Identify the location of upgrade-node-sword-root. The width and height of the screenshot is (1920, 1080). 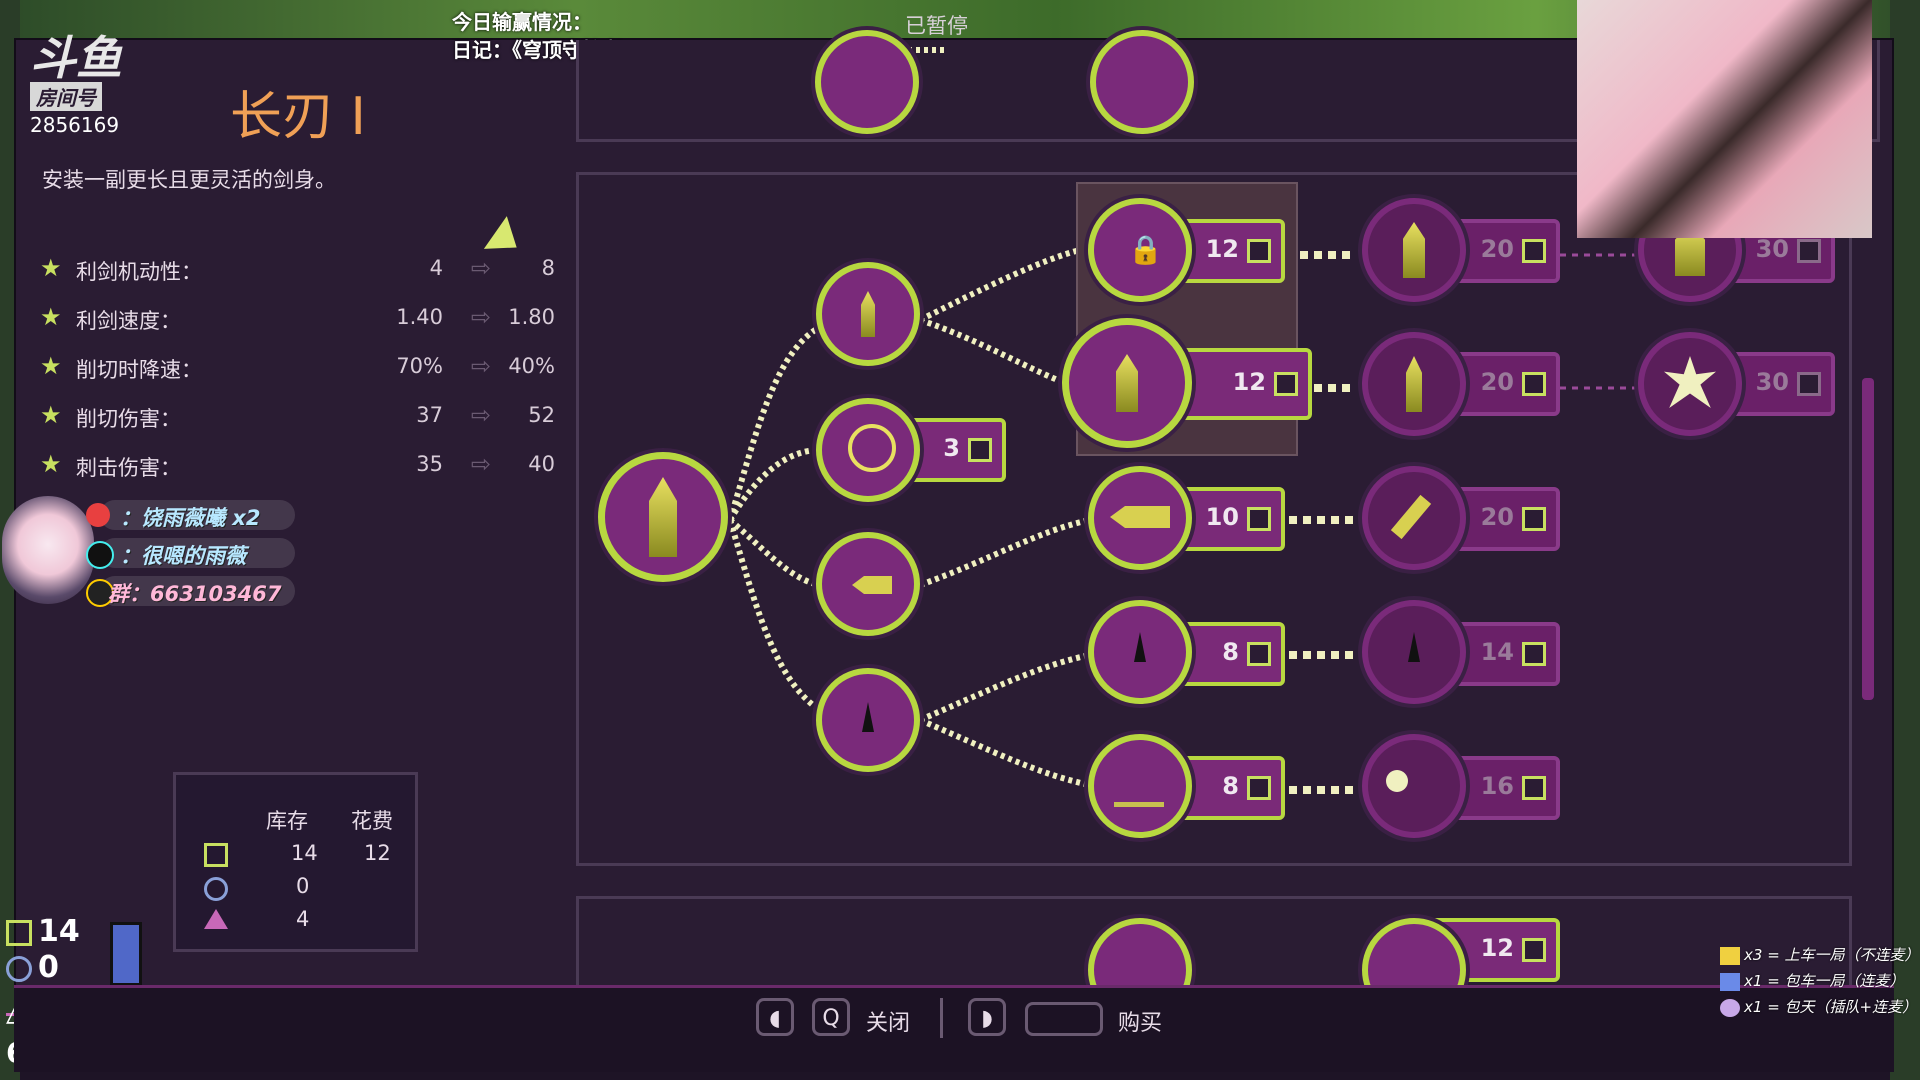
(663, 517).